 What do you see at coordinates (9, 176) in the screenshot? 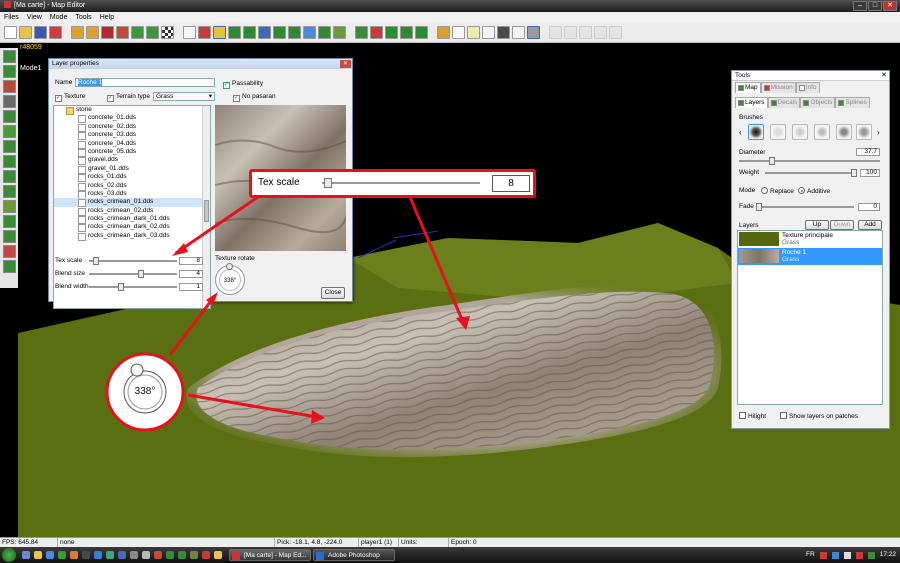
I see `noise-tool-icon` at bounding box center [9, 176].